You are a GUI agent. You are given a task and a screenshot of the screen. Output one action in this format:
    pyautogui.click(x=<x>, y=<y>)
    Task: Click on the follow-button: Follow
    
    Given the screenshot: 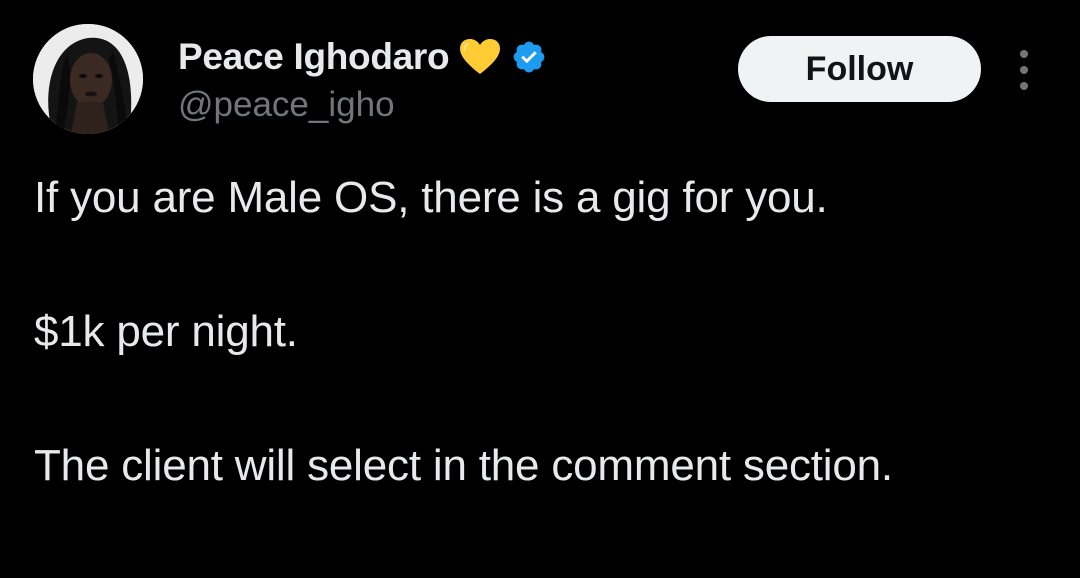 What is the action you would take?
    pyautogui.click(x=859, y=69)
    